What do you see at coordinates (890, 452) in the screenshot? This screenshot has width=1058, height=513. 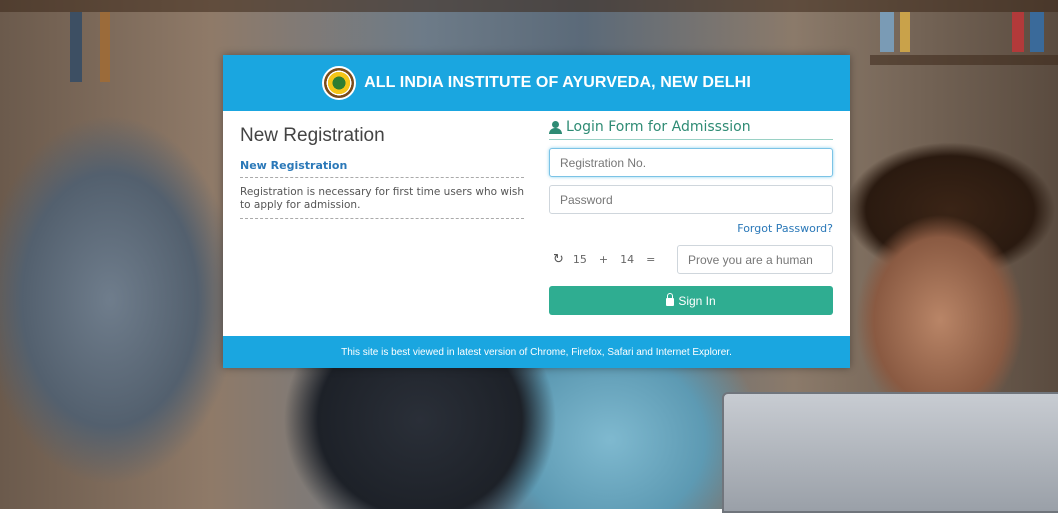 I see `laptop` at bounding box center [890, 452].